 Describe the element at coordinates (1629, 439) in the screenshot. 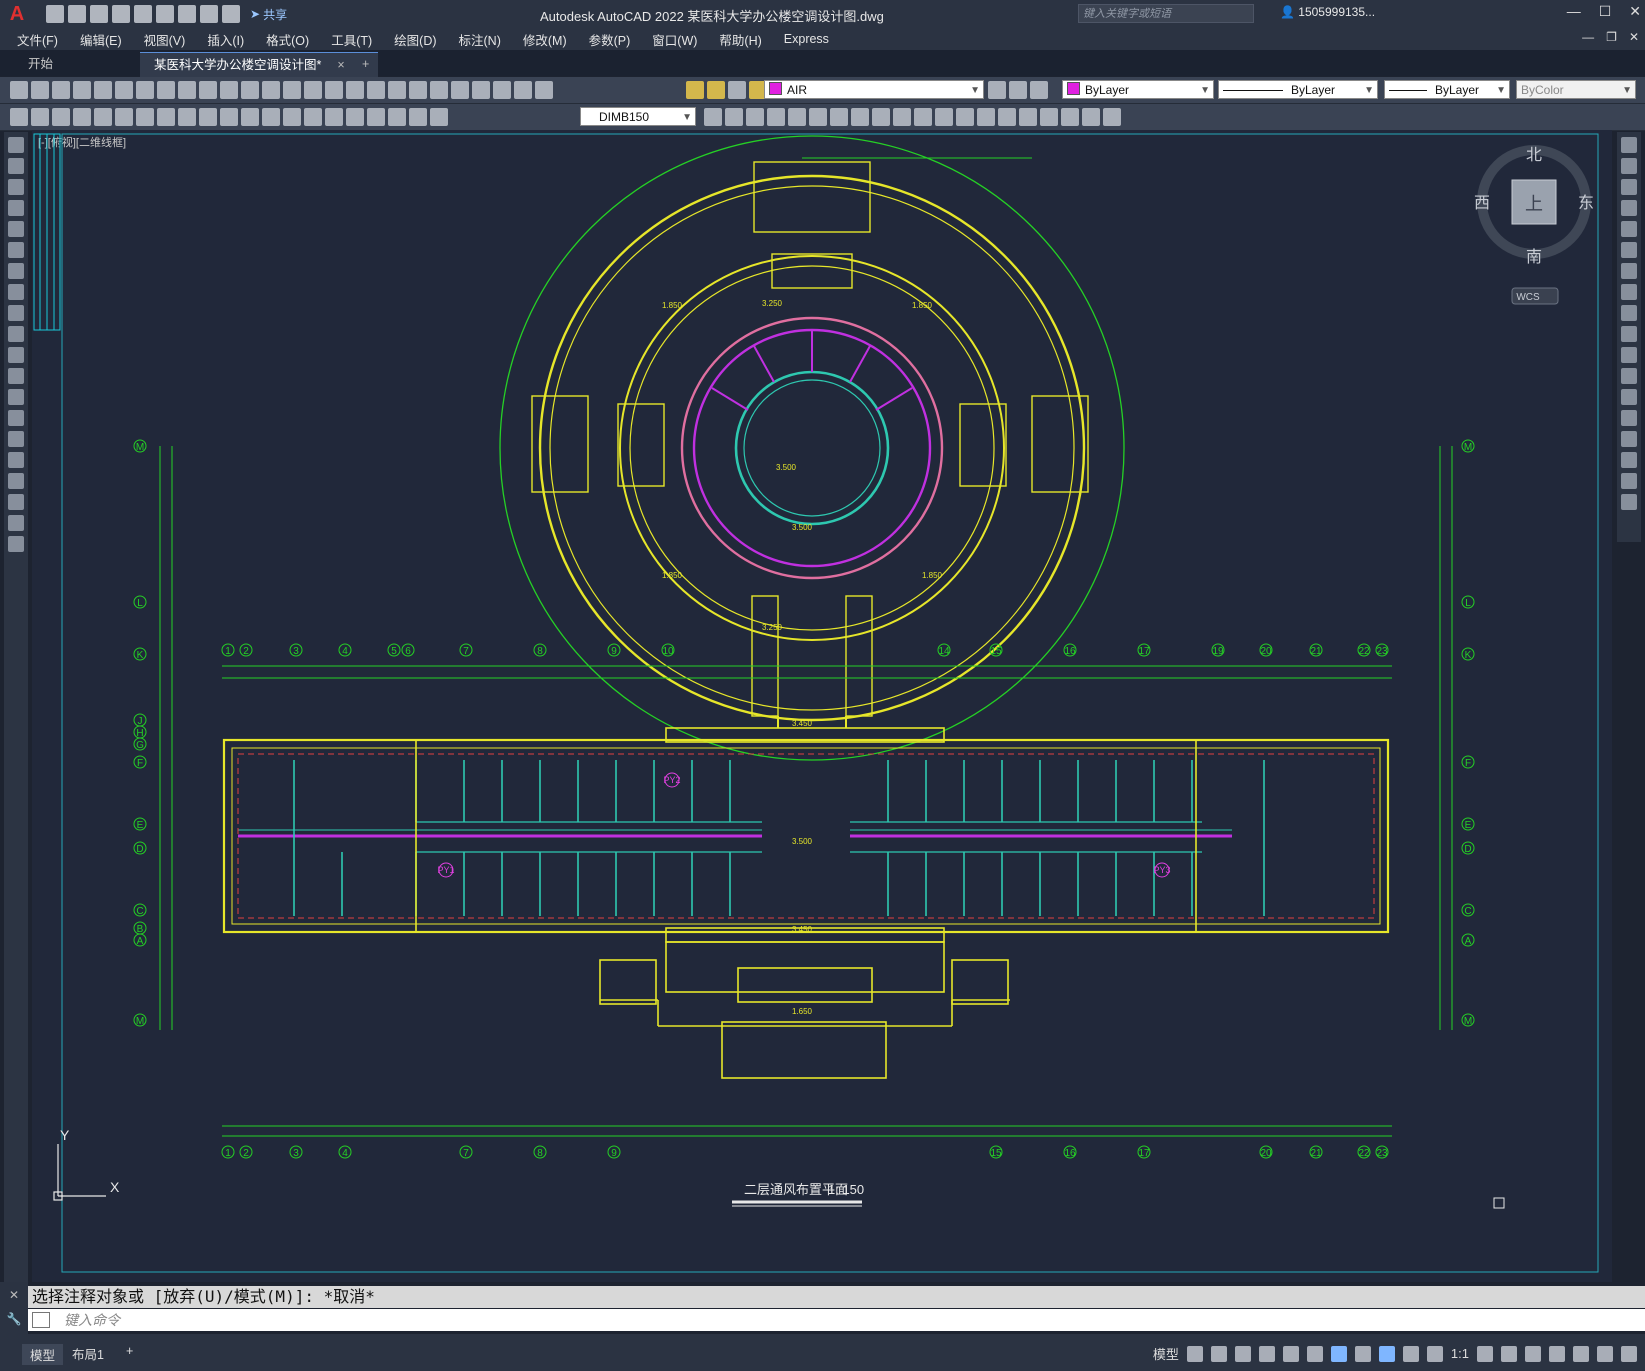

I see `chamfer-icon` at that location.